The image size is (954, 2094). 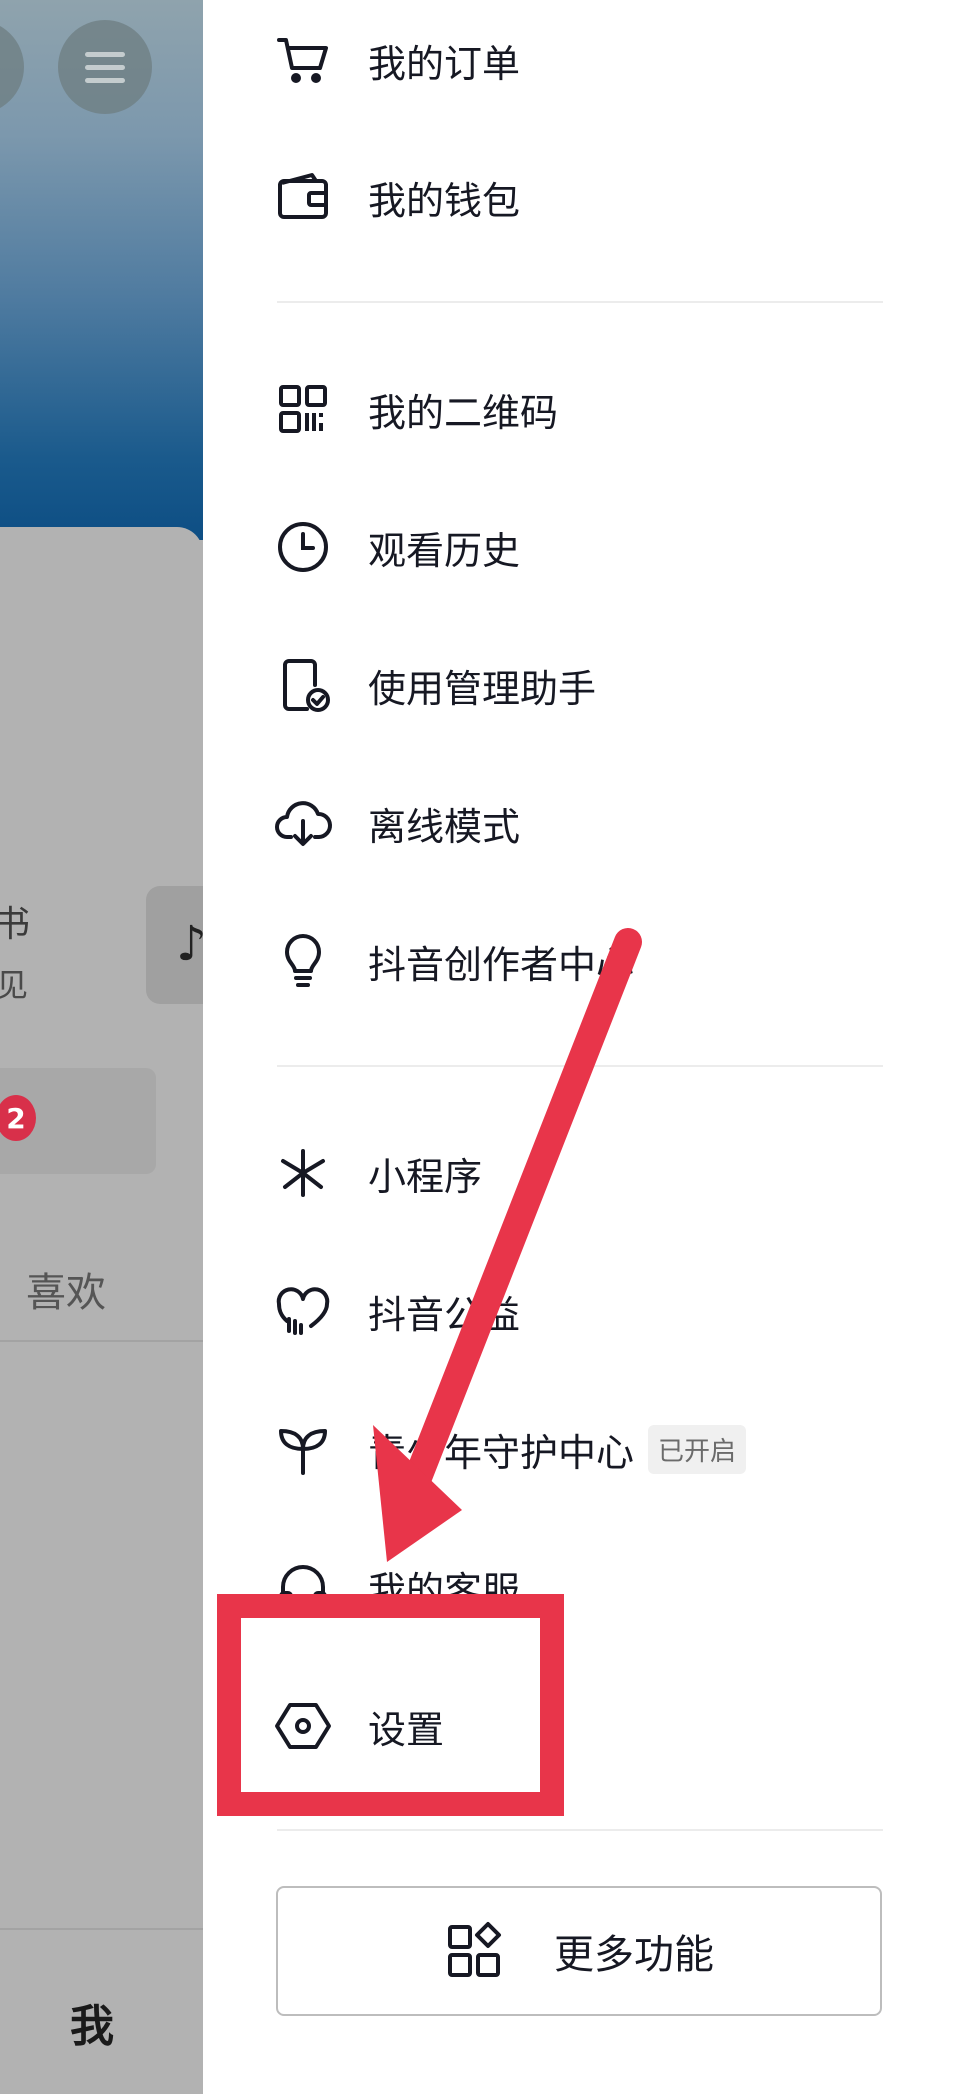 What do you see at coordinates (66, 1289) in the screenshot?
I see `tab-like: 喜欢` at bounding box center [66, 1289].